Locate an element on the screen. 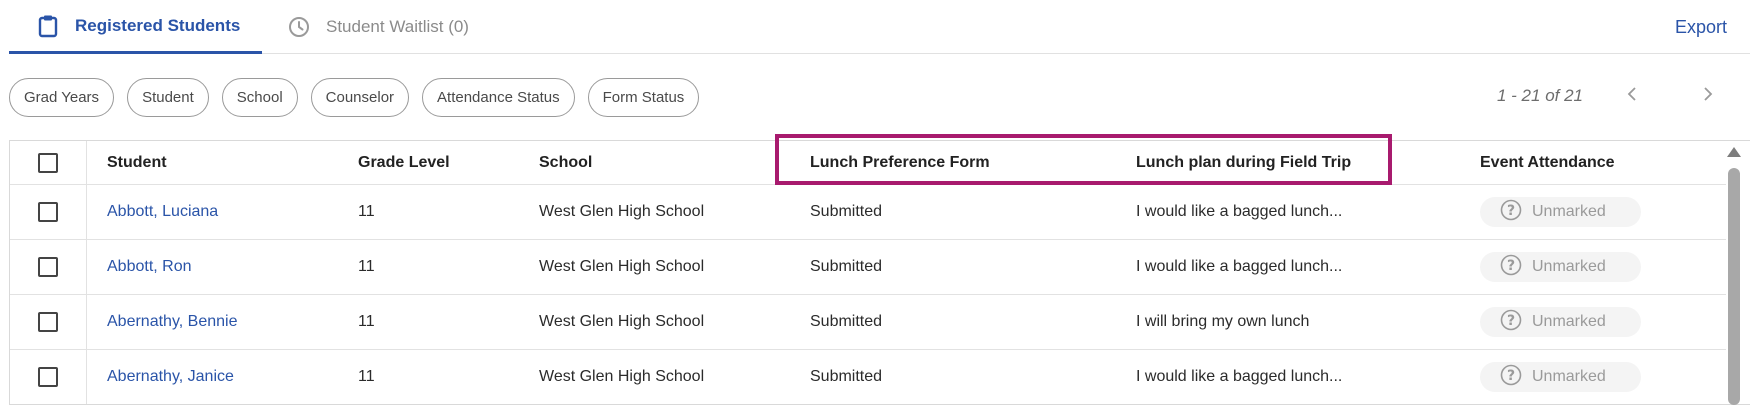 This screenshot has height=405, width=1750. tab-bar: Registered Students Student Waitlist (0) is located at coordinates (879, 27).